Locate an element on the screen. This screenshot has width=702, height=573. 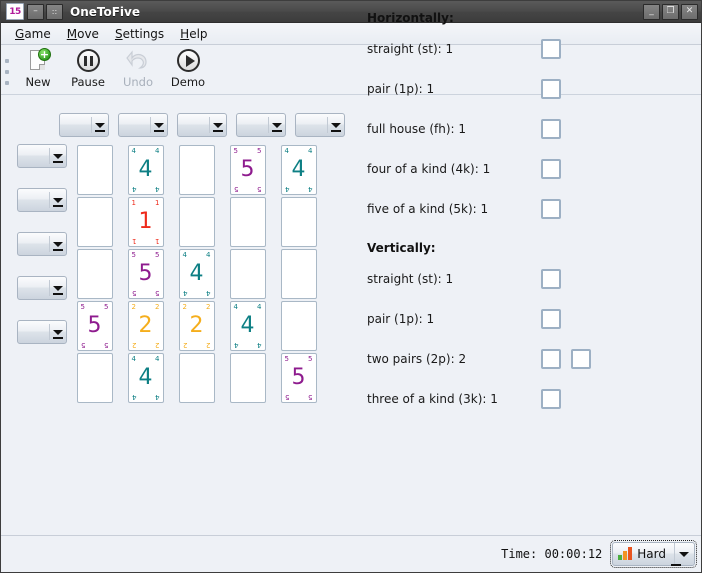
menu-move: Move is located at coordinates (83, 34).